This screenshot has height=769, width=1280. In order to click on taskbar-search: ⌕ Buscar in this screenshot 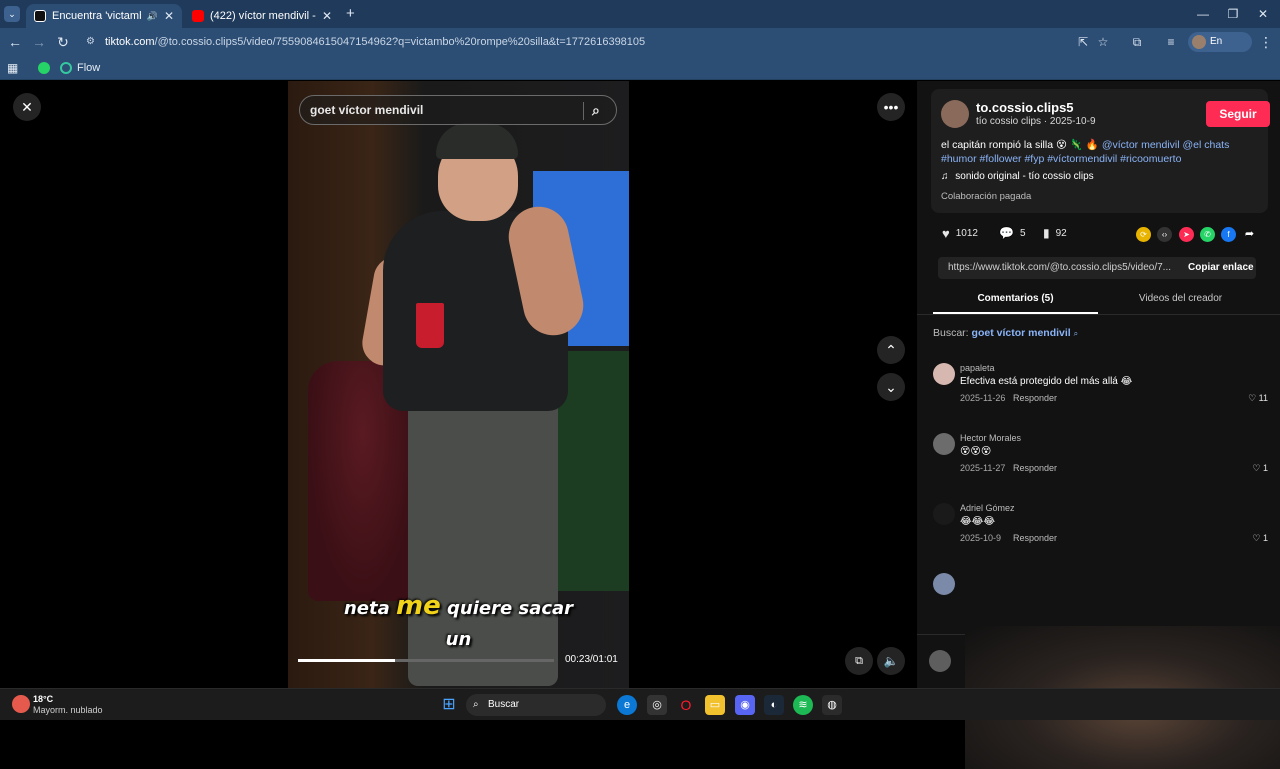, I will do `click(536, 705)`.